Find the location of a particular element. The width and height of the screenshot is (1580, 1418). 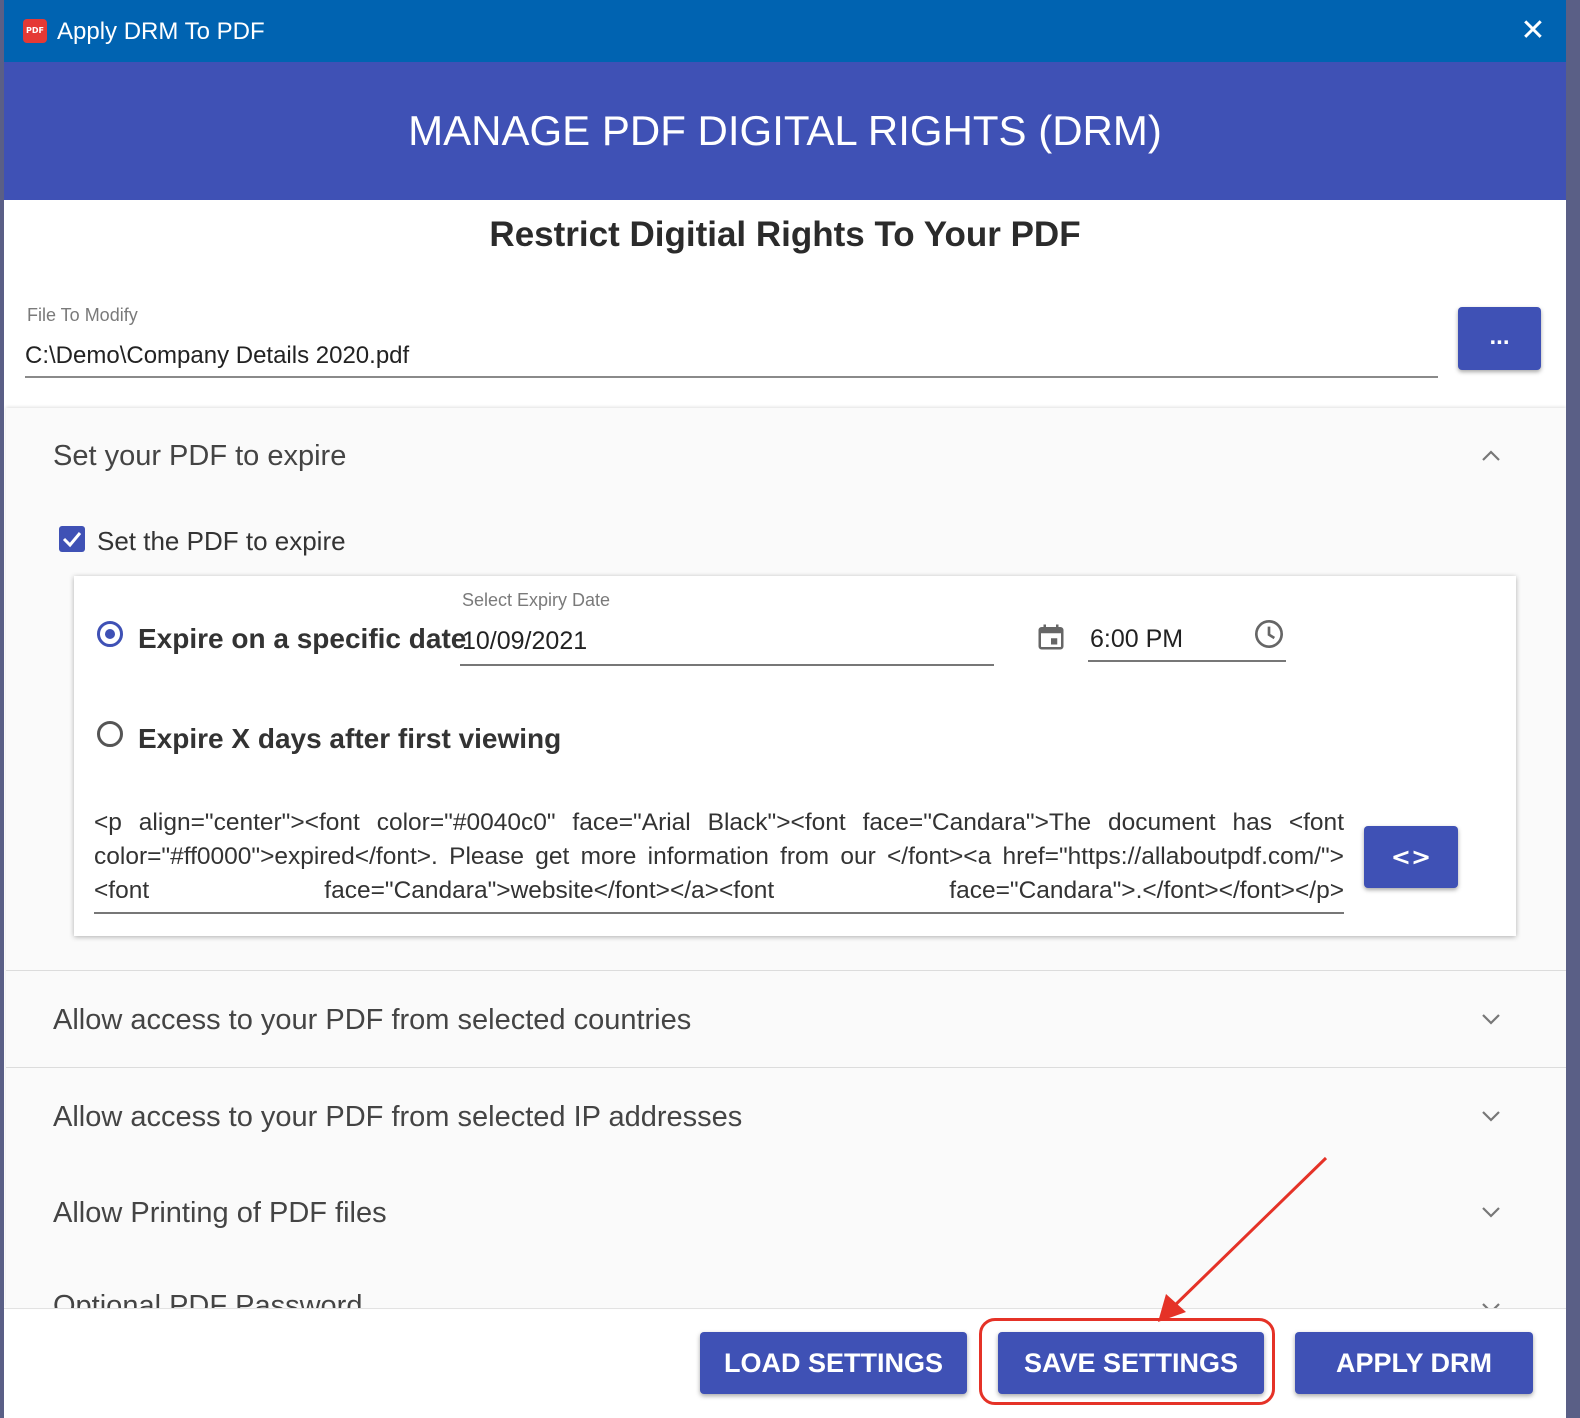

panel-header-expire: Set your PDF to expire is located at coordinates (786, 458).